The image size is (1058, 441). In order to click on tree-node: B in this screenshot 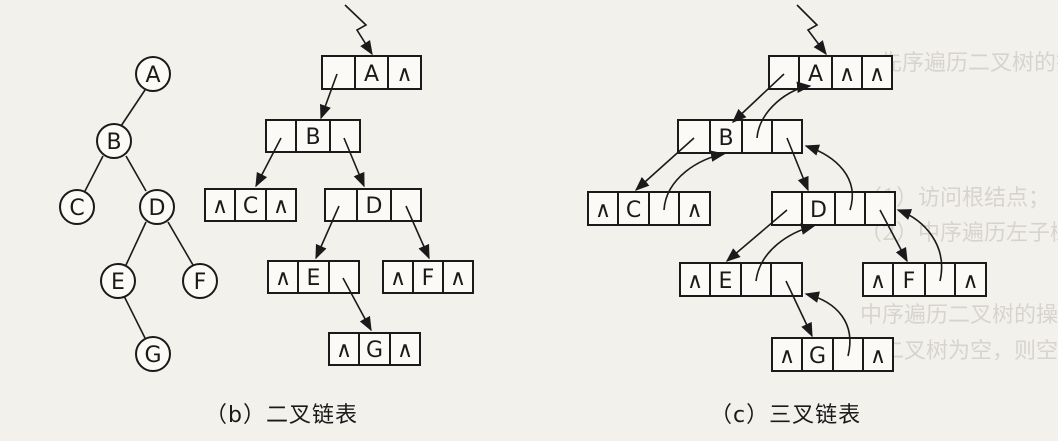, I will do `click(114, 141)`.